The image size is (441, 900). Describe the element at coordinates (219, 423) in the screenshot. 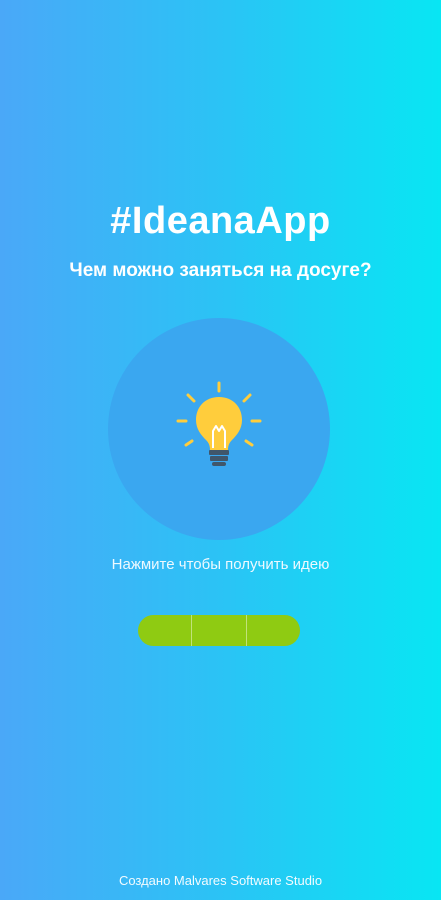

I see `lightbulb-icon` at that location.